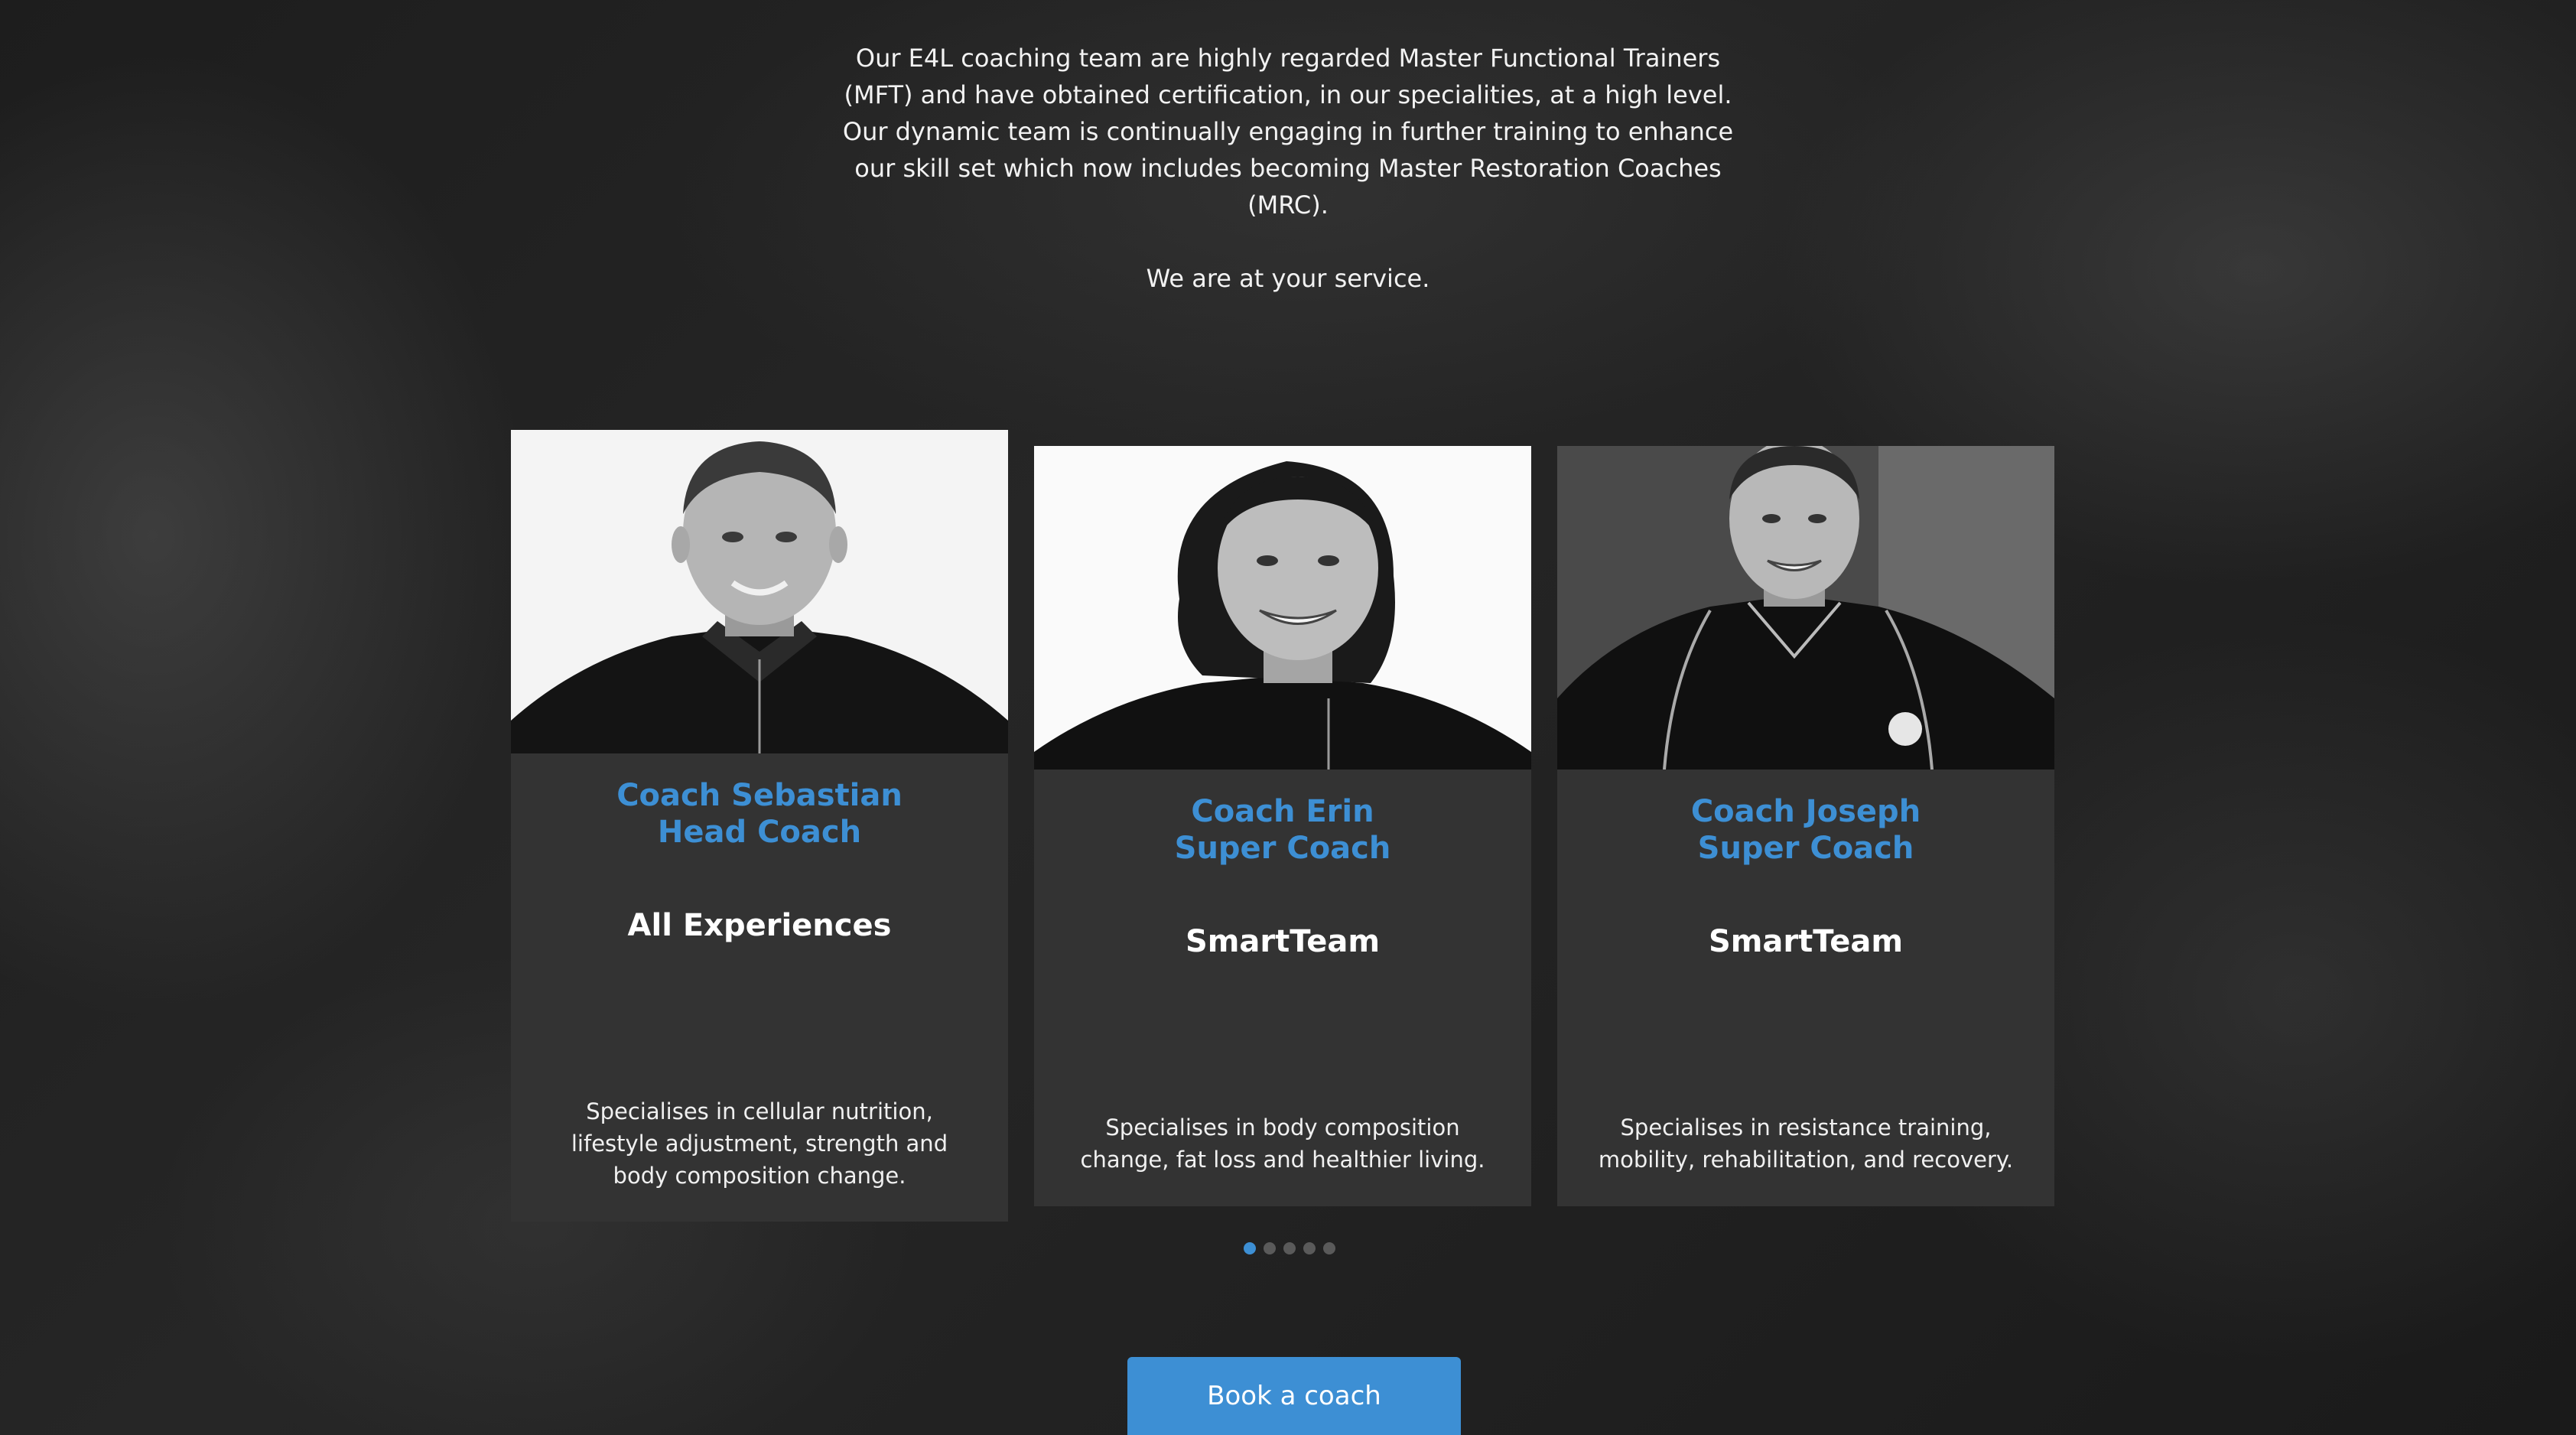 The image size is (2576, 1435). What do you see at coordinates (759, 796) in the screenshot?
I see `coach-name: Coach Sebastian` at bounding box center [759, 796].